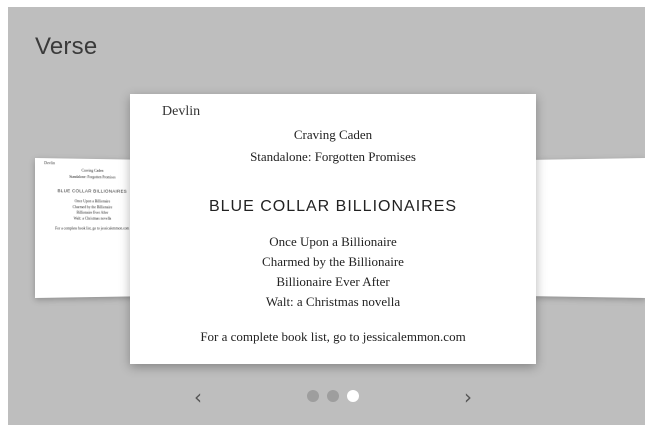  I want to click on chevron-left-icon: ‹, so click(198, 397).